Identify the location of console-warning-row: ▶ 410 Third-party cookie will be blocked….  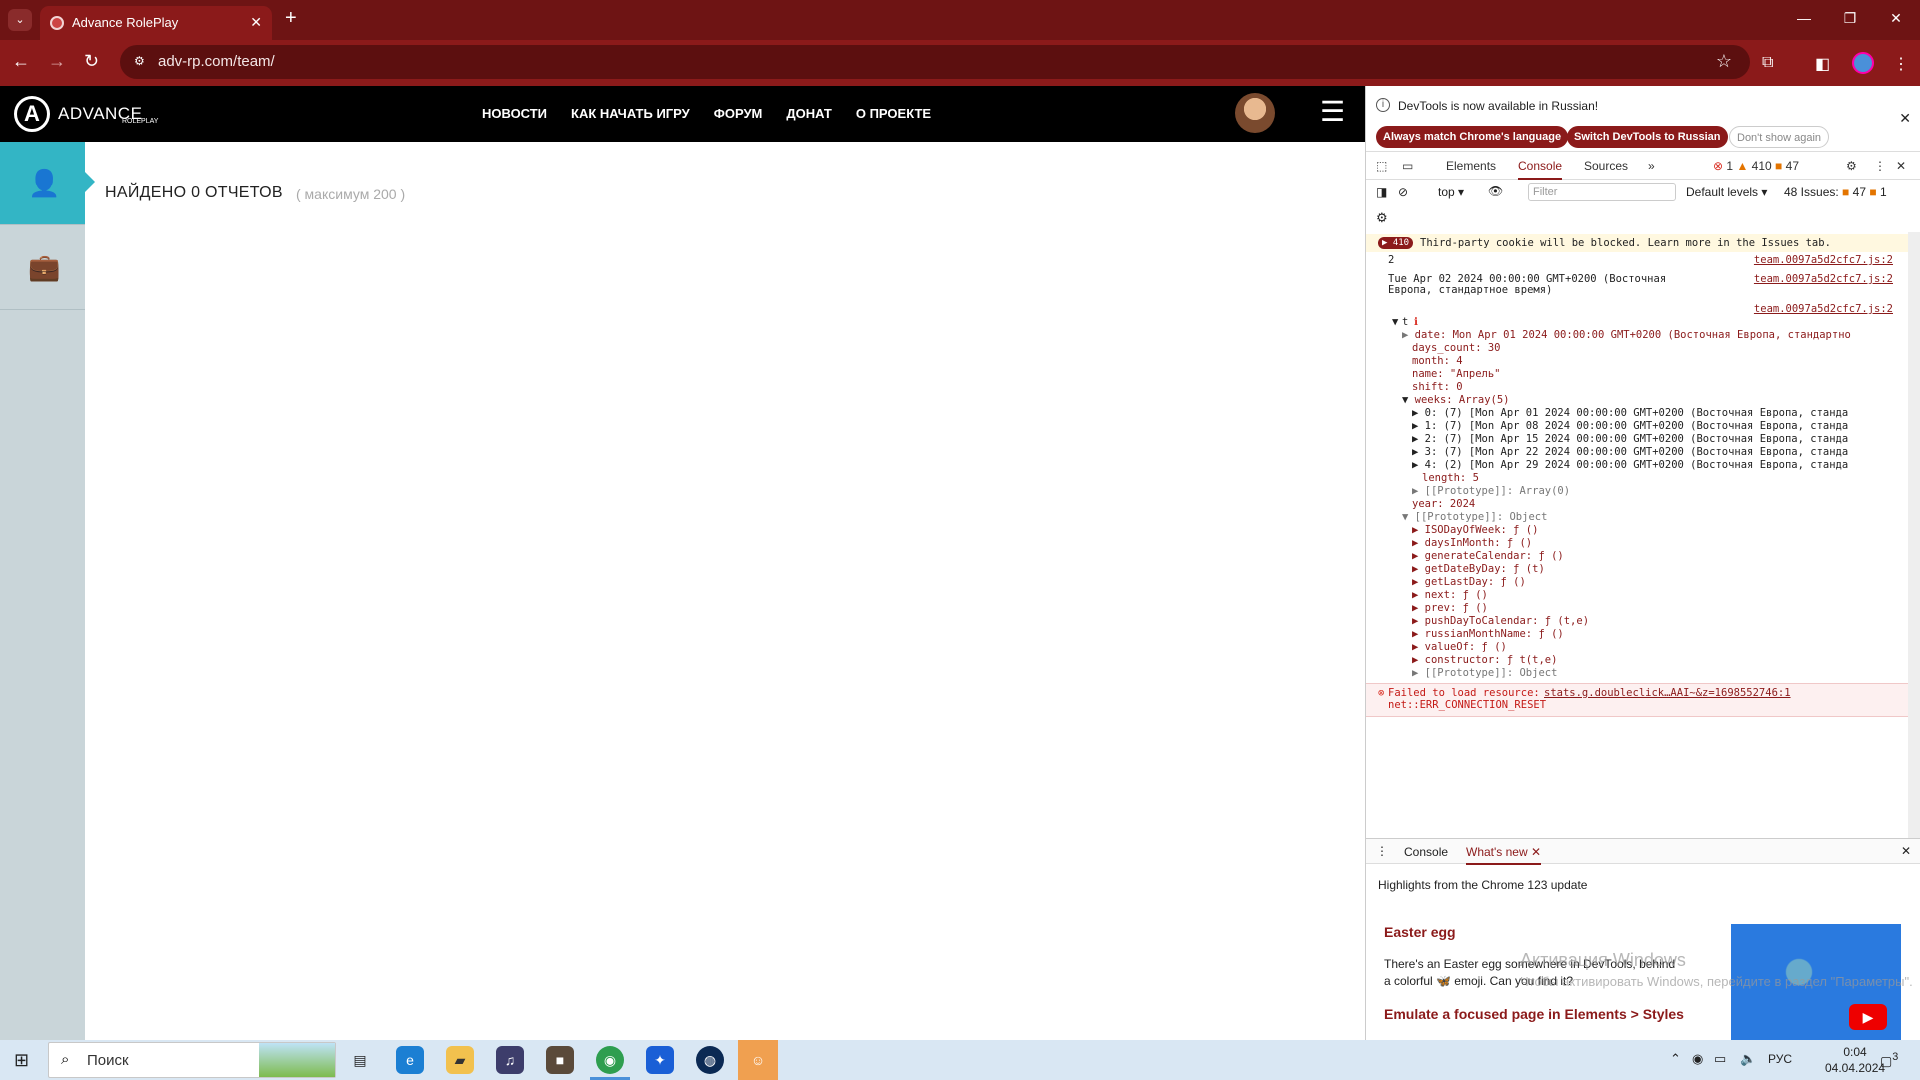
(1637, 243).